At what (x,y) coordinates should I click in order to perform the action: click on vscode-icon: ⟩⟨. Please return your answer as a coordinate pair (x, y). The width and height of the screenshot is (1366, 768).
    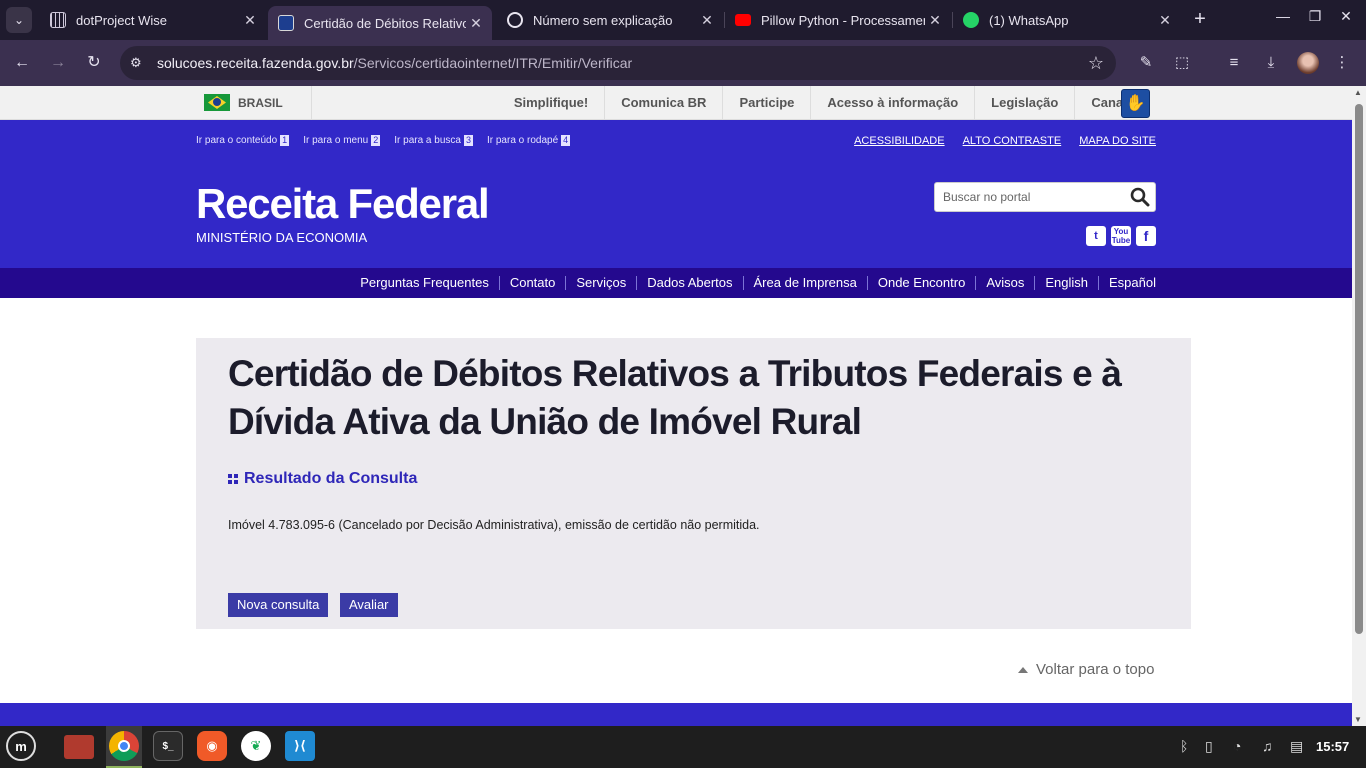
    Looking at the image, I should click on (300, 746).